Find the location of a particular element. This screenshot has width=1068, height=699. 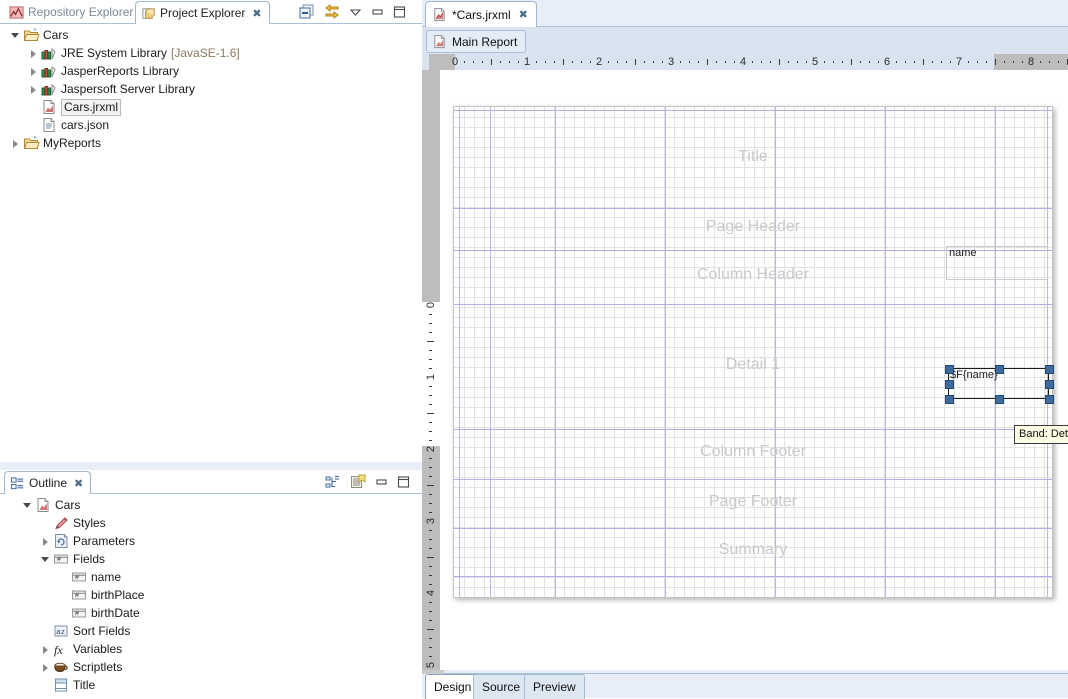

report-properties-icon is located at coordinates (358, 482).